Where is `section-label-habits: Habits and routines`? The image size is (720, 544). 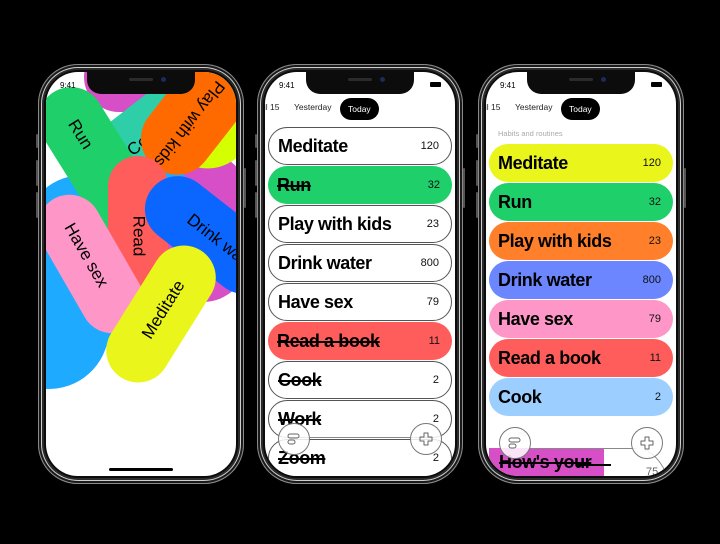
section-label-habits: Habits and routines is located at coordinates (530, 133).